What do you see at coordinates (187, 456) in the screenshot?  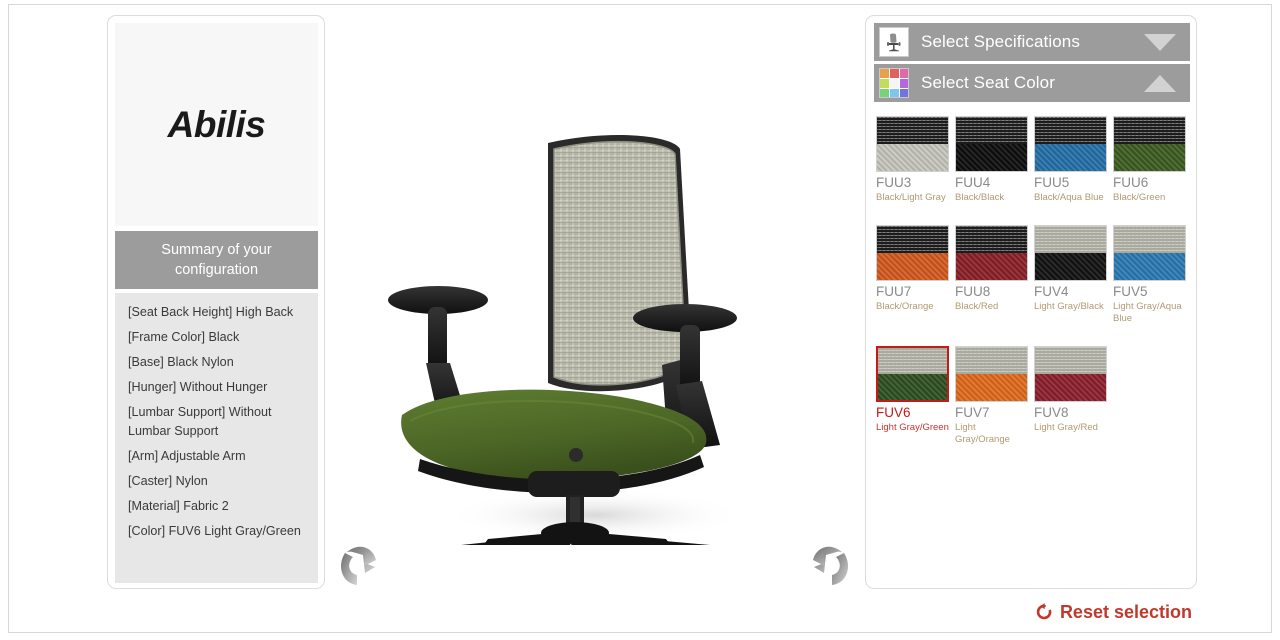 I see `summary-item: [Arm] Adjustable Arm` at bounding box center [187, 456].